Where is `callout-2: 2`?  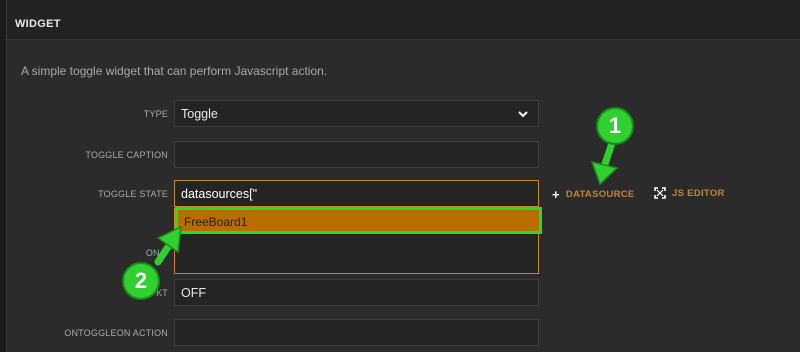 callout-2: 2 is located at coordinates (141, 281).